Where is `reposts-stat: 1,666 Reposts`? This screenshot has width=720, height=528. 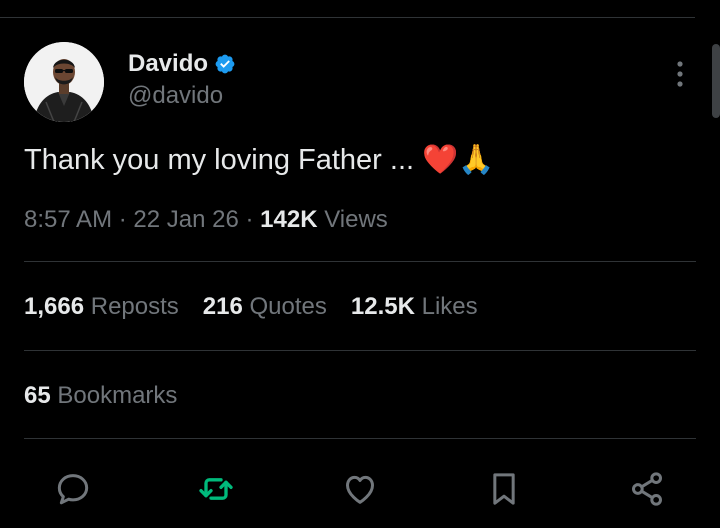
reposts-stat: 1,666 Reposts is located at coordinates (101, 307).